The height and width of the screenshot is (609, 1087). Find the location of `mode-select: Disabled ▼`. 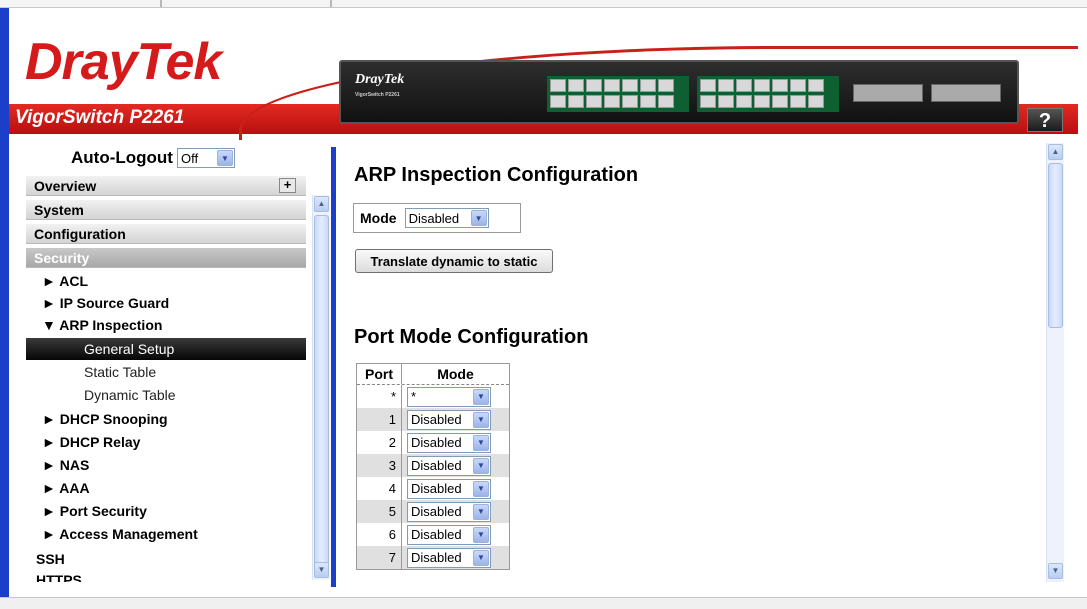

mode-select: Disabled ▼ is located at coordinates (446, 218).